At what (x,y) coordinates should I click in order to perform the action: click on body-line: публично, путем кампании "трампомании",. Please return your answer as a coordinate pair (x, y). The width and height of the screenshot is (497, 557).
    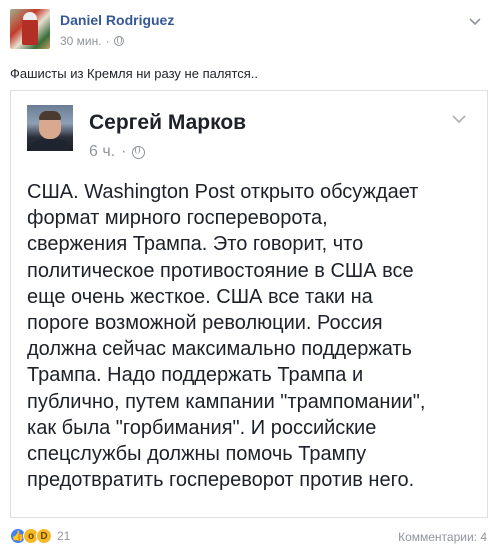
    Looking at the image, I should click on (226, 401).